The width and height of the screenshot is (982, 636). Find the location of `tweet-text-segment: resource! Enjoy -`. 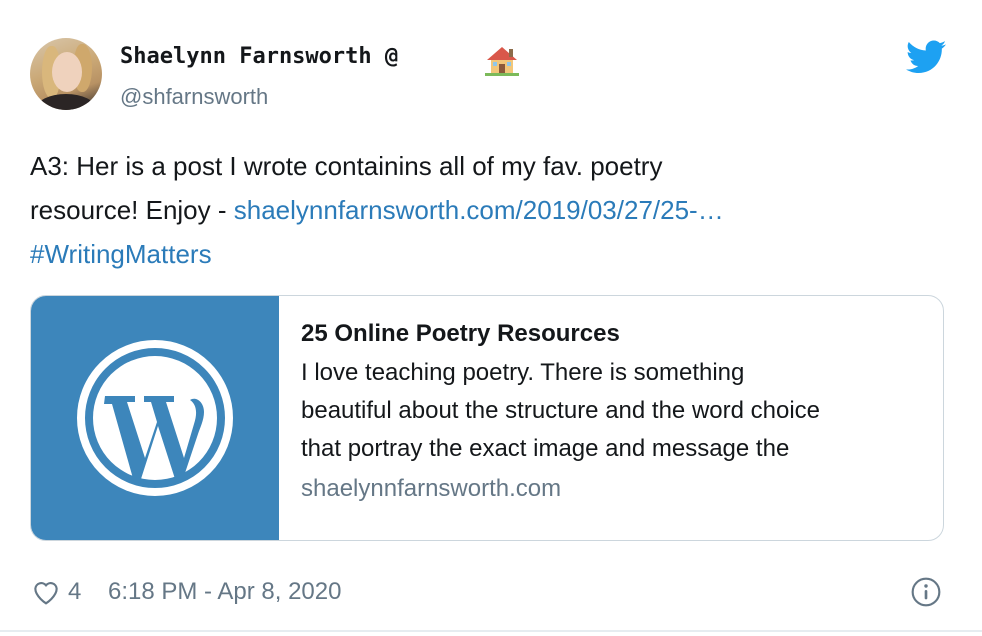

tweet-text-segment: resource! Enjoy - is located at coordinates (132, 210).